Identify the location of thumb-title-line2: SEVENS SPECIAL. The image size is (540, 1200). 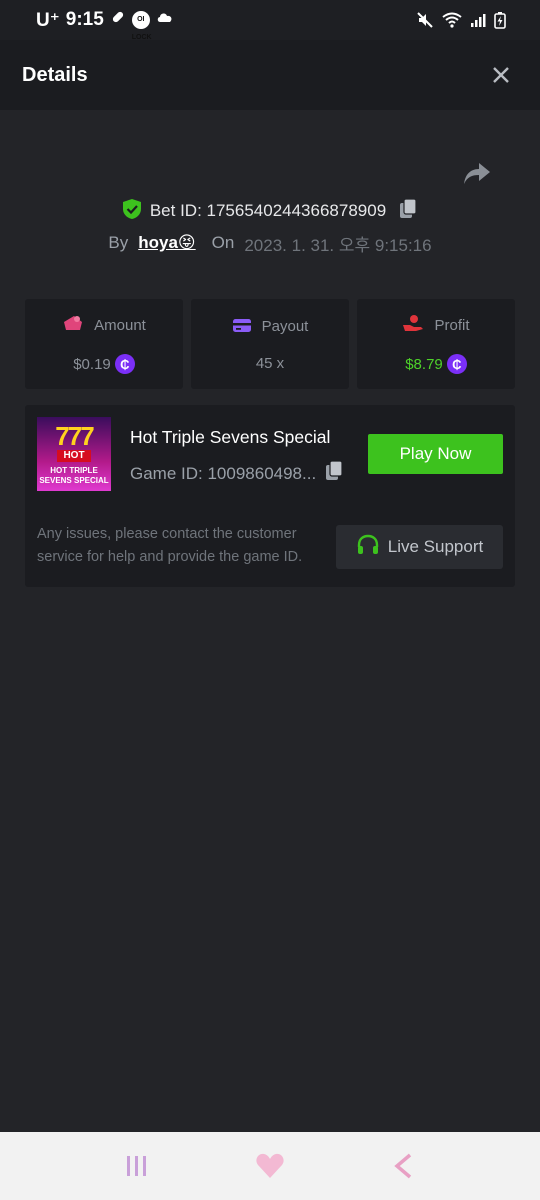
(74, 480).